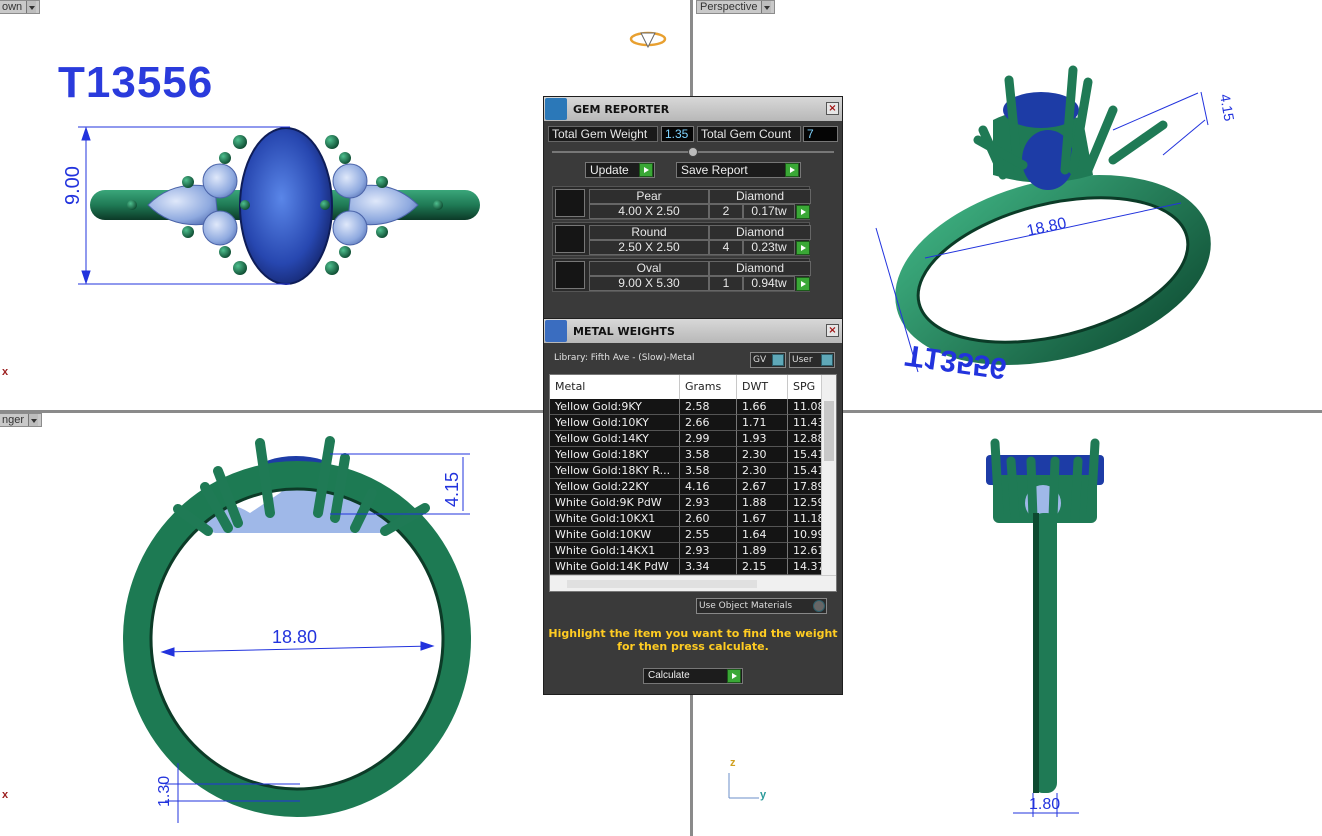 This screenshot has width=1322, height=836. I want to click on dimension-label: 4.15, so click(452, 489).